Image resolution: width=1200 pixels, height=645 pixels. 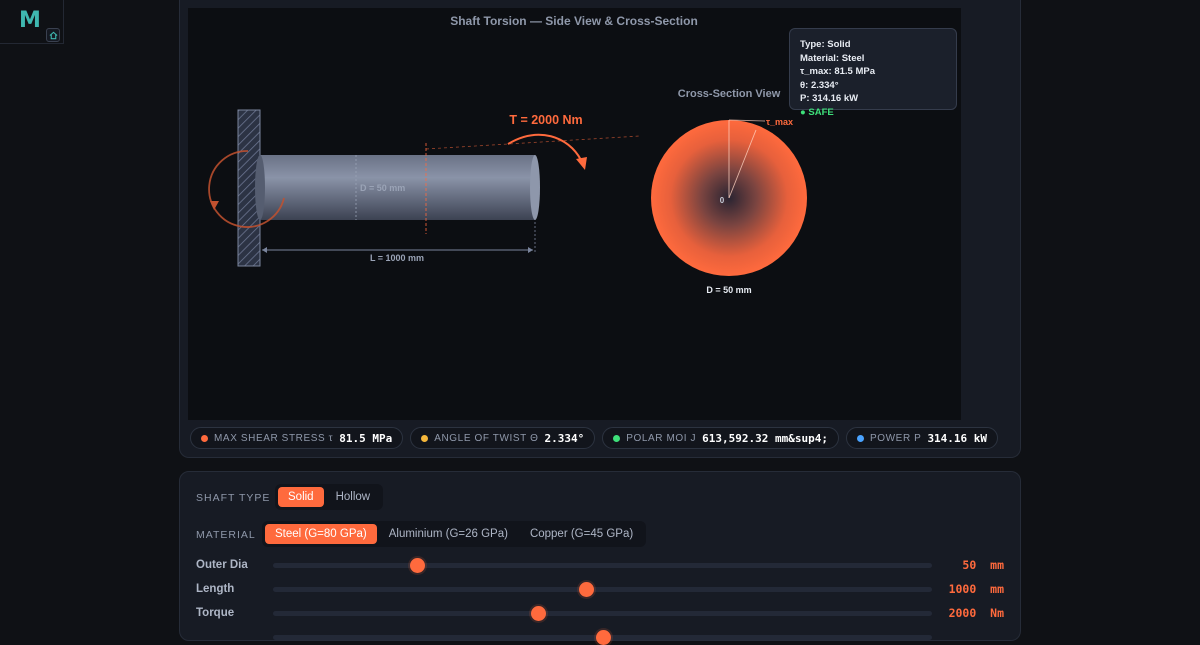 What do you see at coordinates (983, 565) in the screenshot?
I see `outer-dia-value: 50 mm` at bounding box center [983, 565].